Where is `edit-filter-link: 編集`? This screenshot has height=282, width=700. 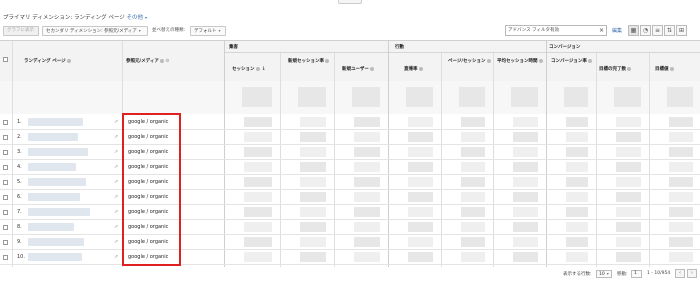 edit-filter-link: 編集 is located at coordinates (617, 30).